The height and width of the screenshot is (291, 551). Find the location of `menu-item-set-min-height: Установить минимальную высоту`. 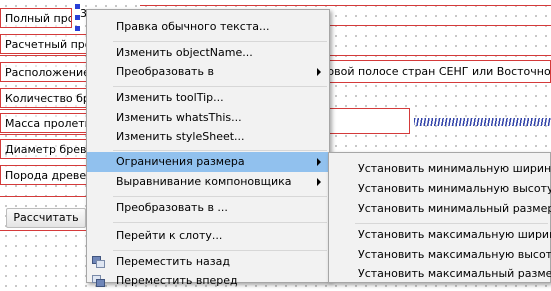

menu-item-set-min-height: Установить минимальную высоту is located at coordinates (440, 189).